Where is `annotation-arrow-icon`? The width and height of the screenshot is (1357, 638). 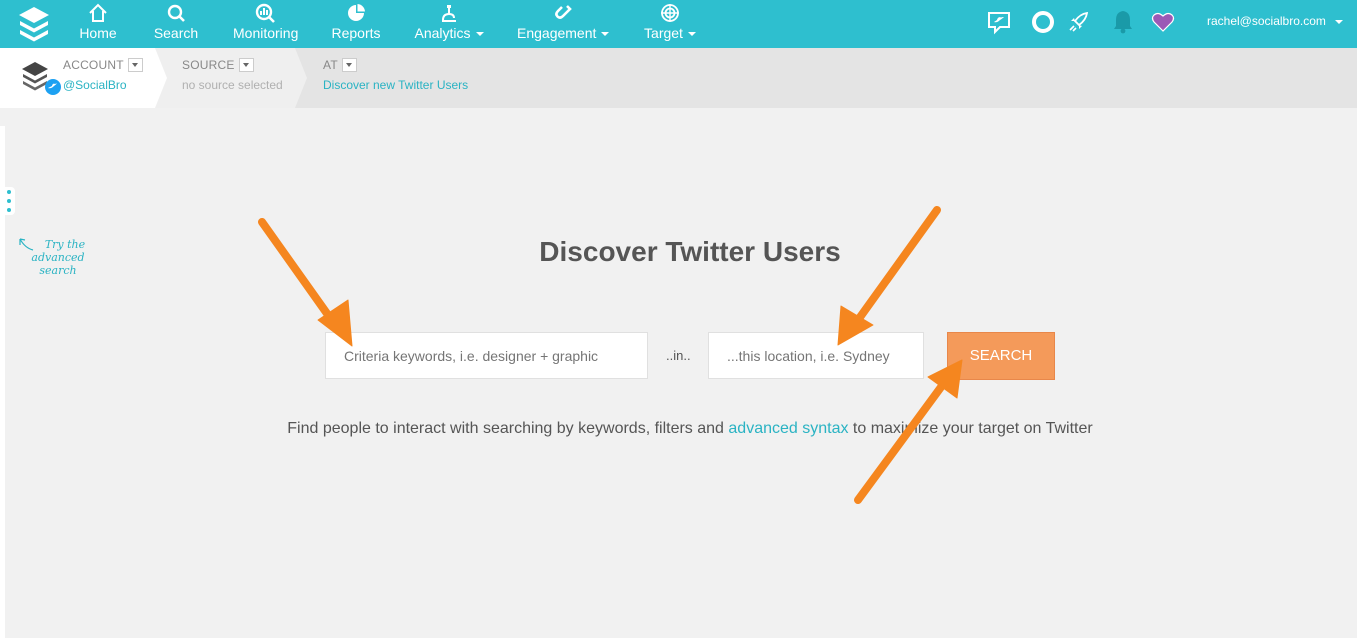 annotation-arrow-icon is located at coordinates (889, 276).